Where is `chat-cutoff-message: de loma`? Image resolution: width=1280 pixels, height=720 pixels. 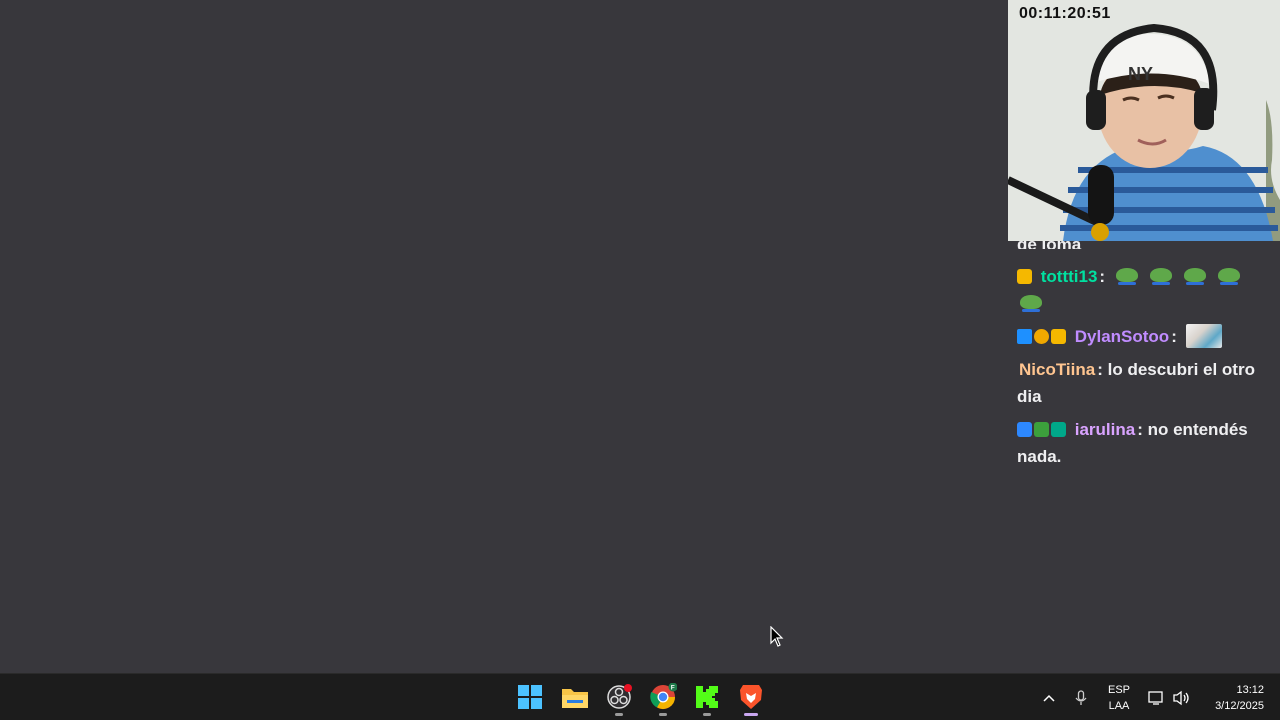 chat-cutoff-message: de loma is located at coordinates (1144, 245).